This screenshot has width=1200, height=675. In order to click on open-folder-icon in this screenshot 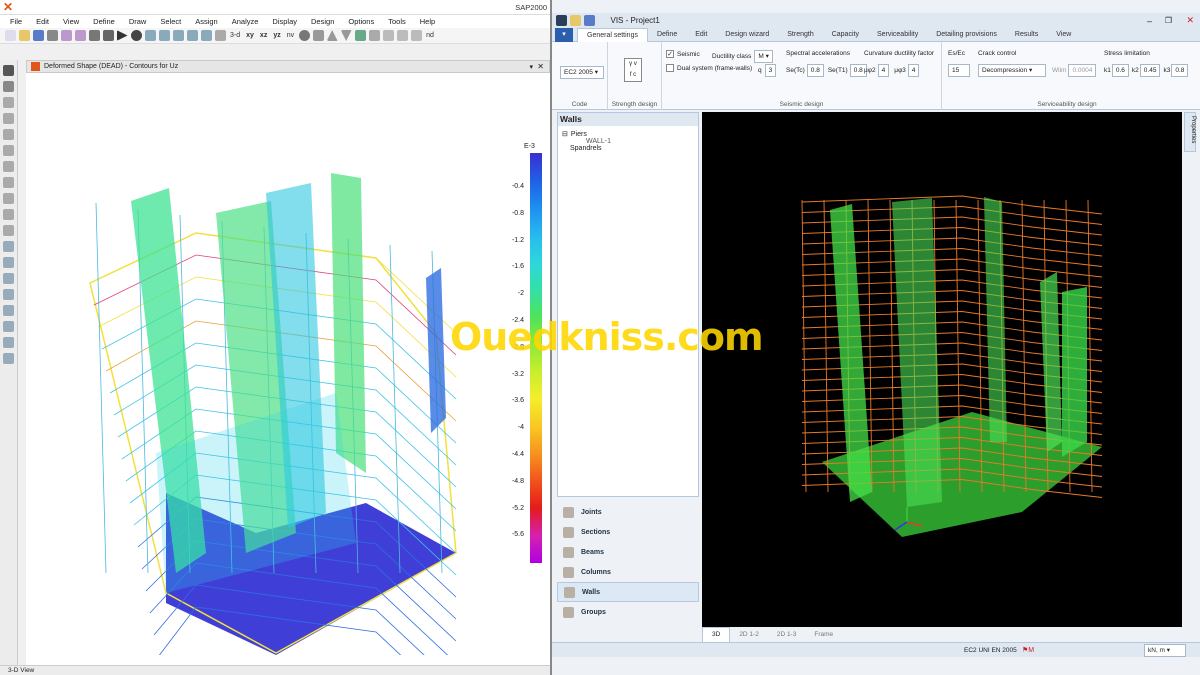, I will do `click(24, 35)`.